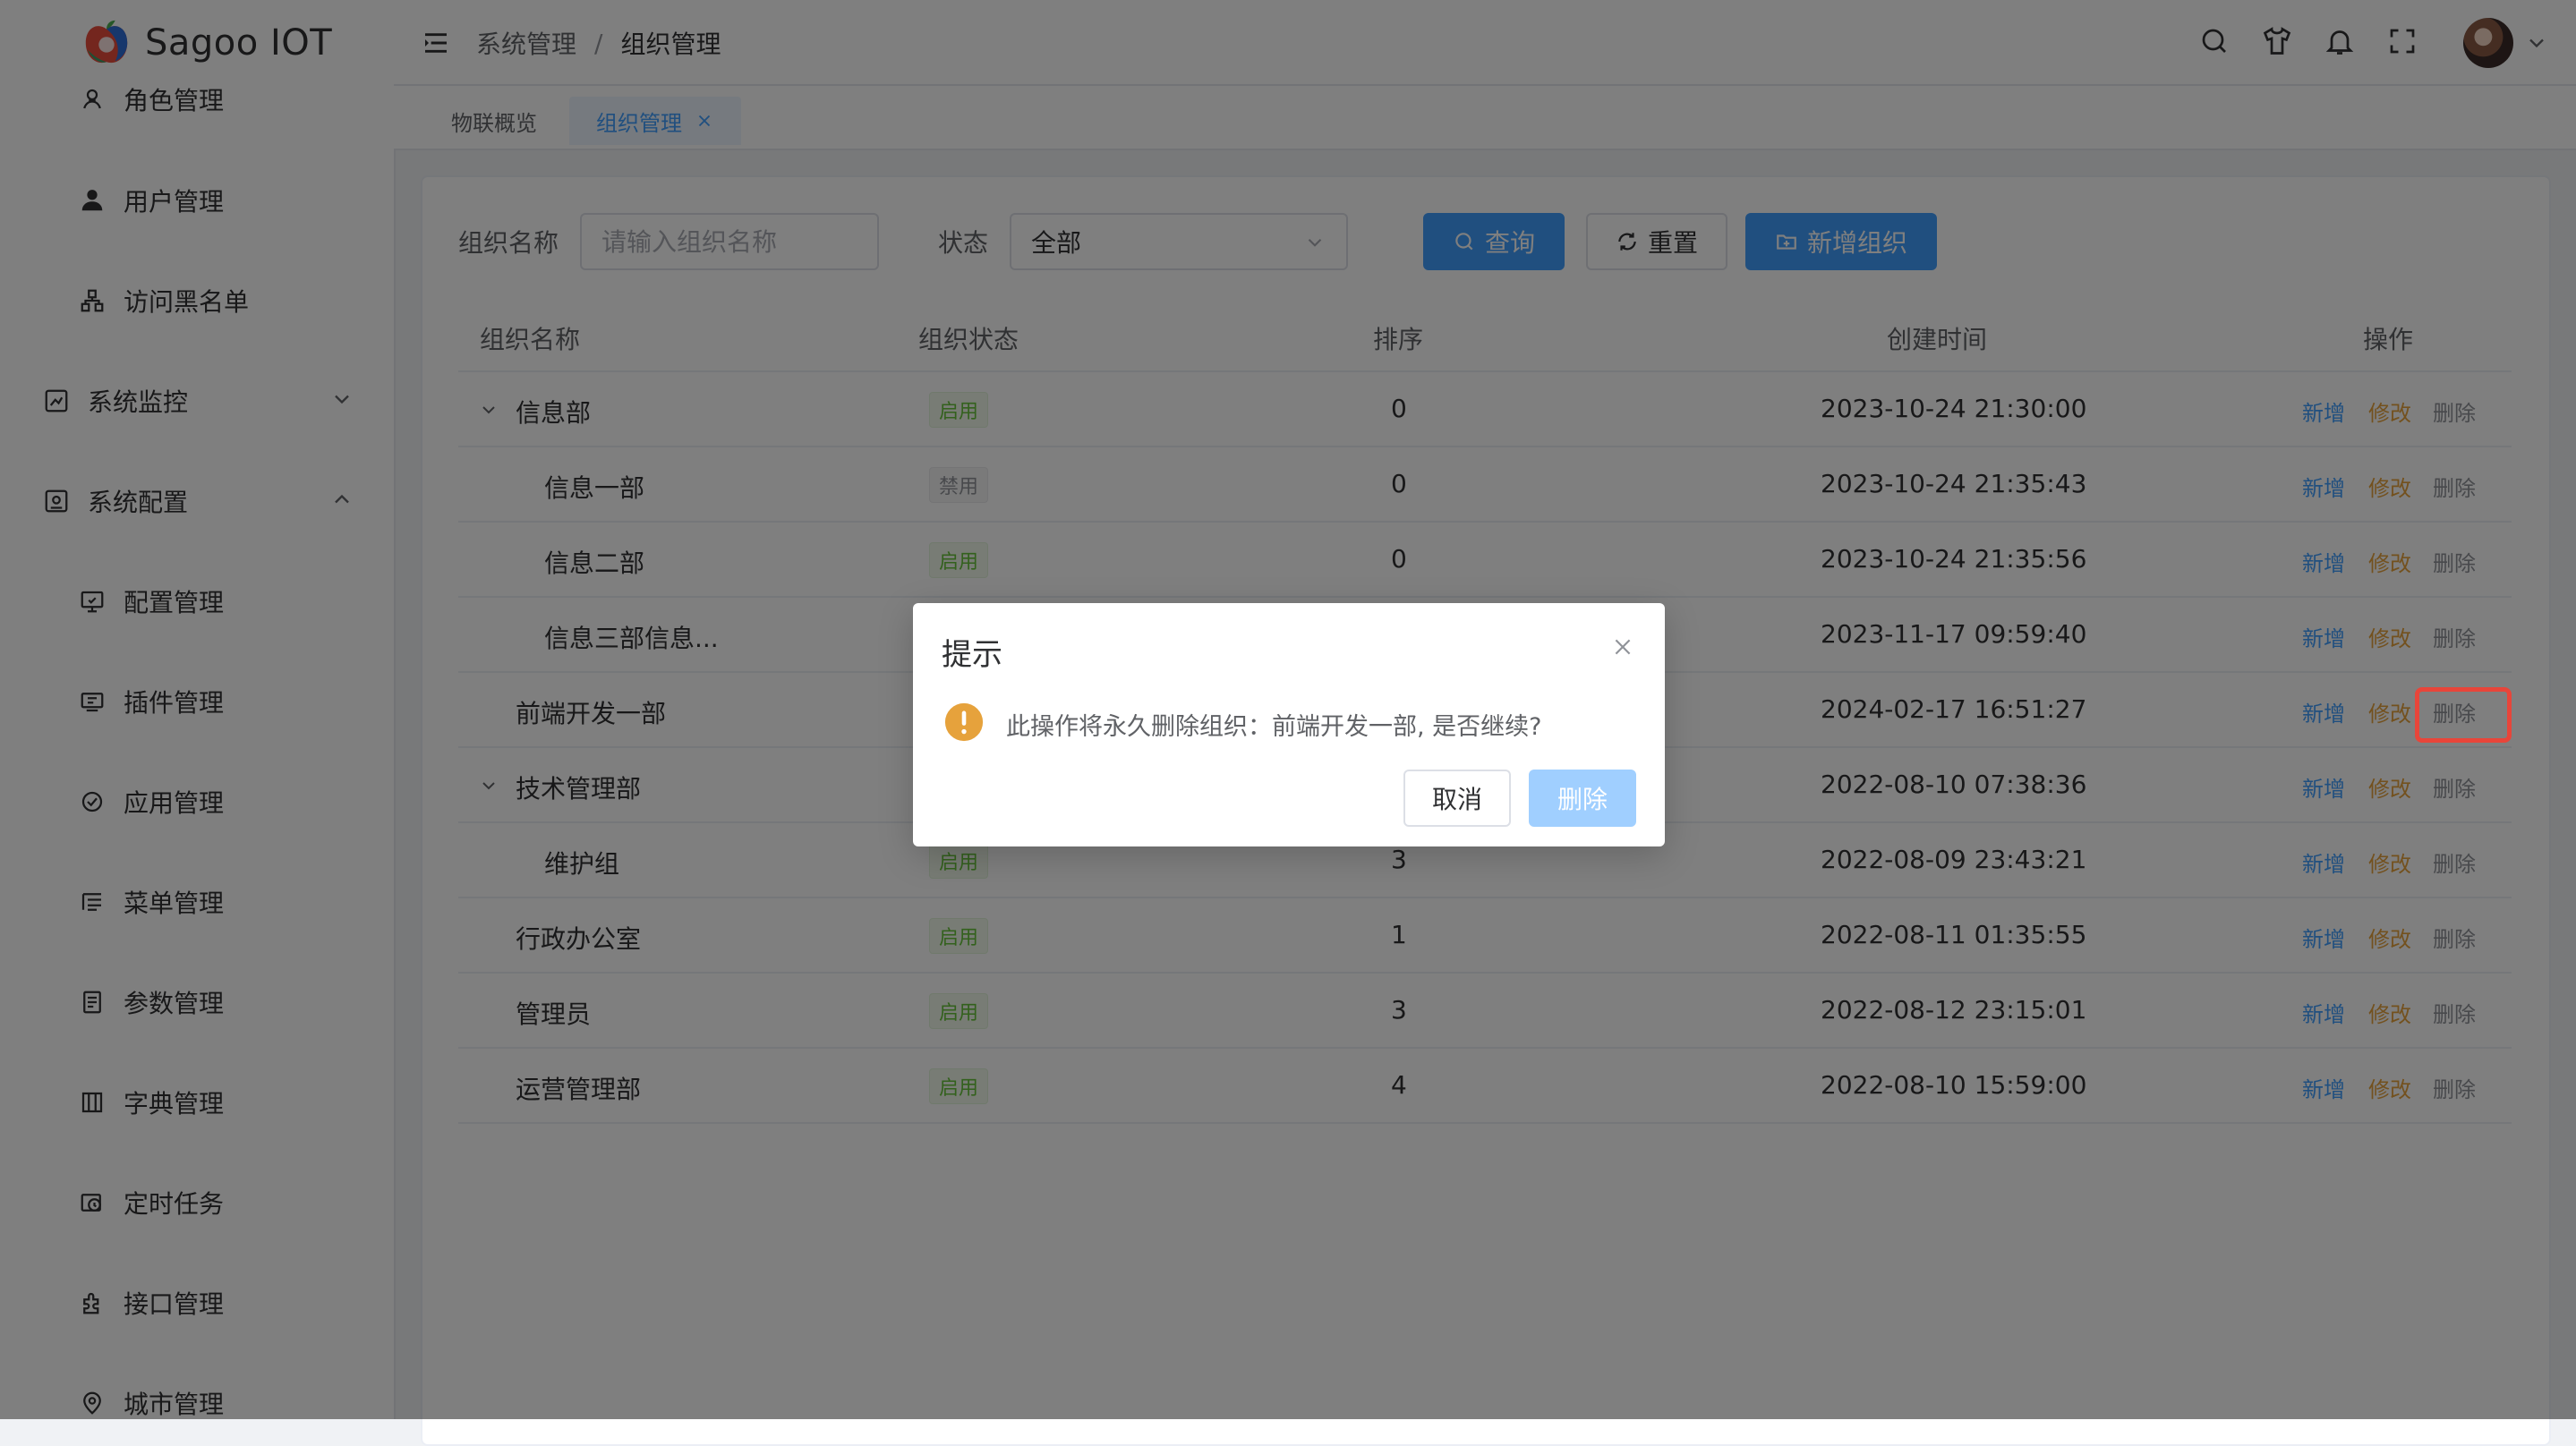  Describe the element at coordinates (964, 722) in the screenshot. I see `warning-icon` at that location.